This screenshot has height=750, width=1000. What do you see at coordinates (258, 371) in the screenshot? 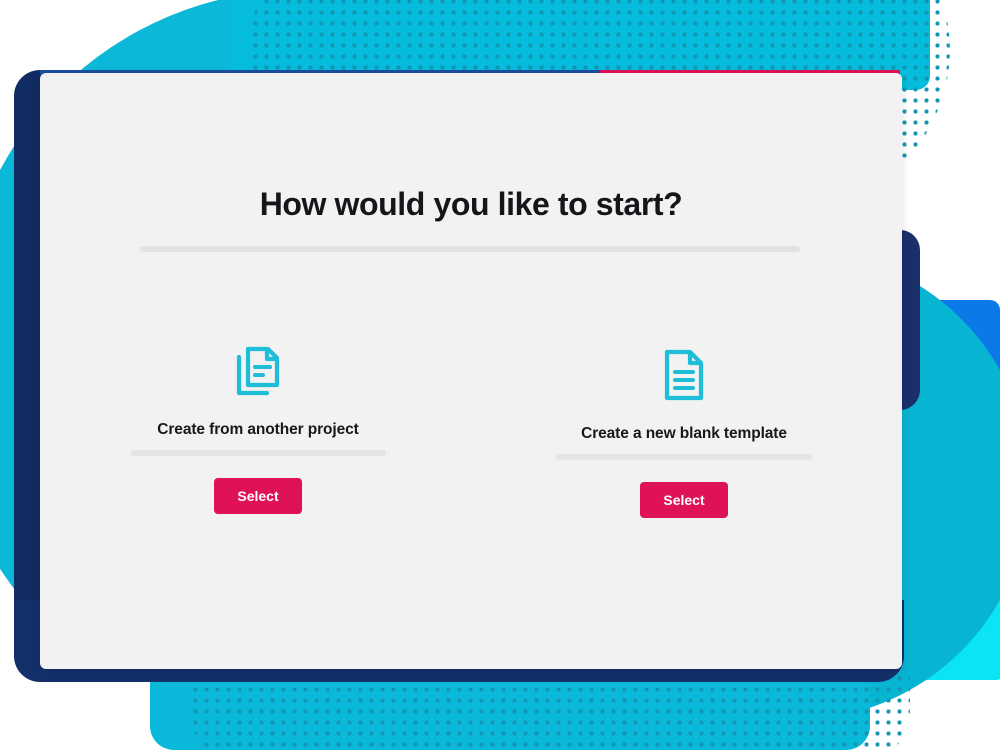
I see `copy-document-icon` at bounding box center [258, 371].